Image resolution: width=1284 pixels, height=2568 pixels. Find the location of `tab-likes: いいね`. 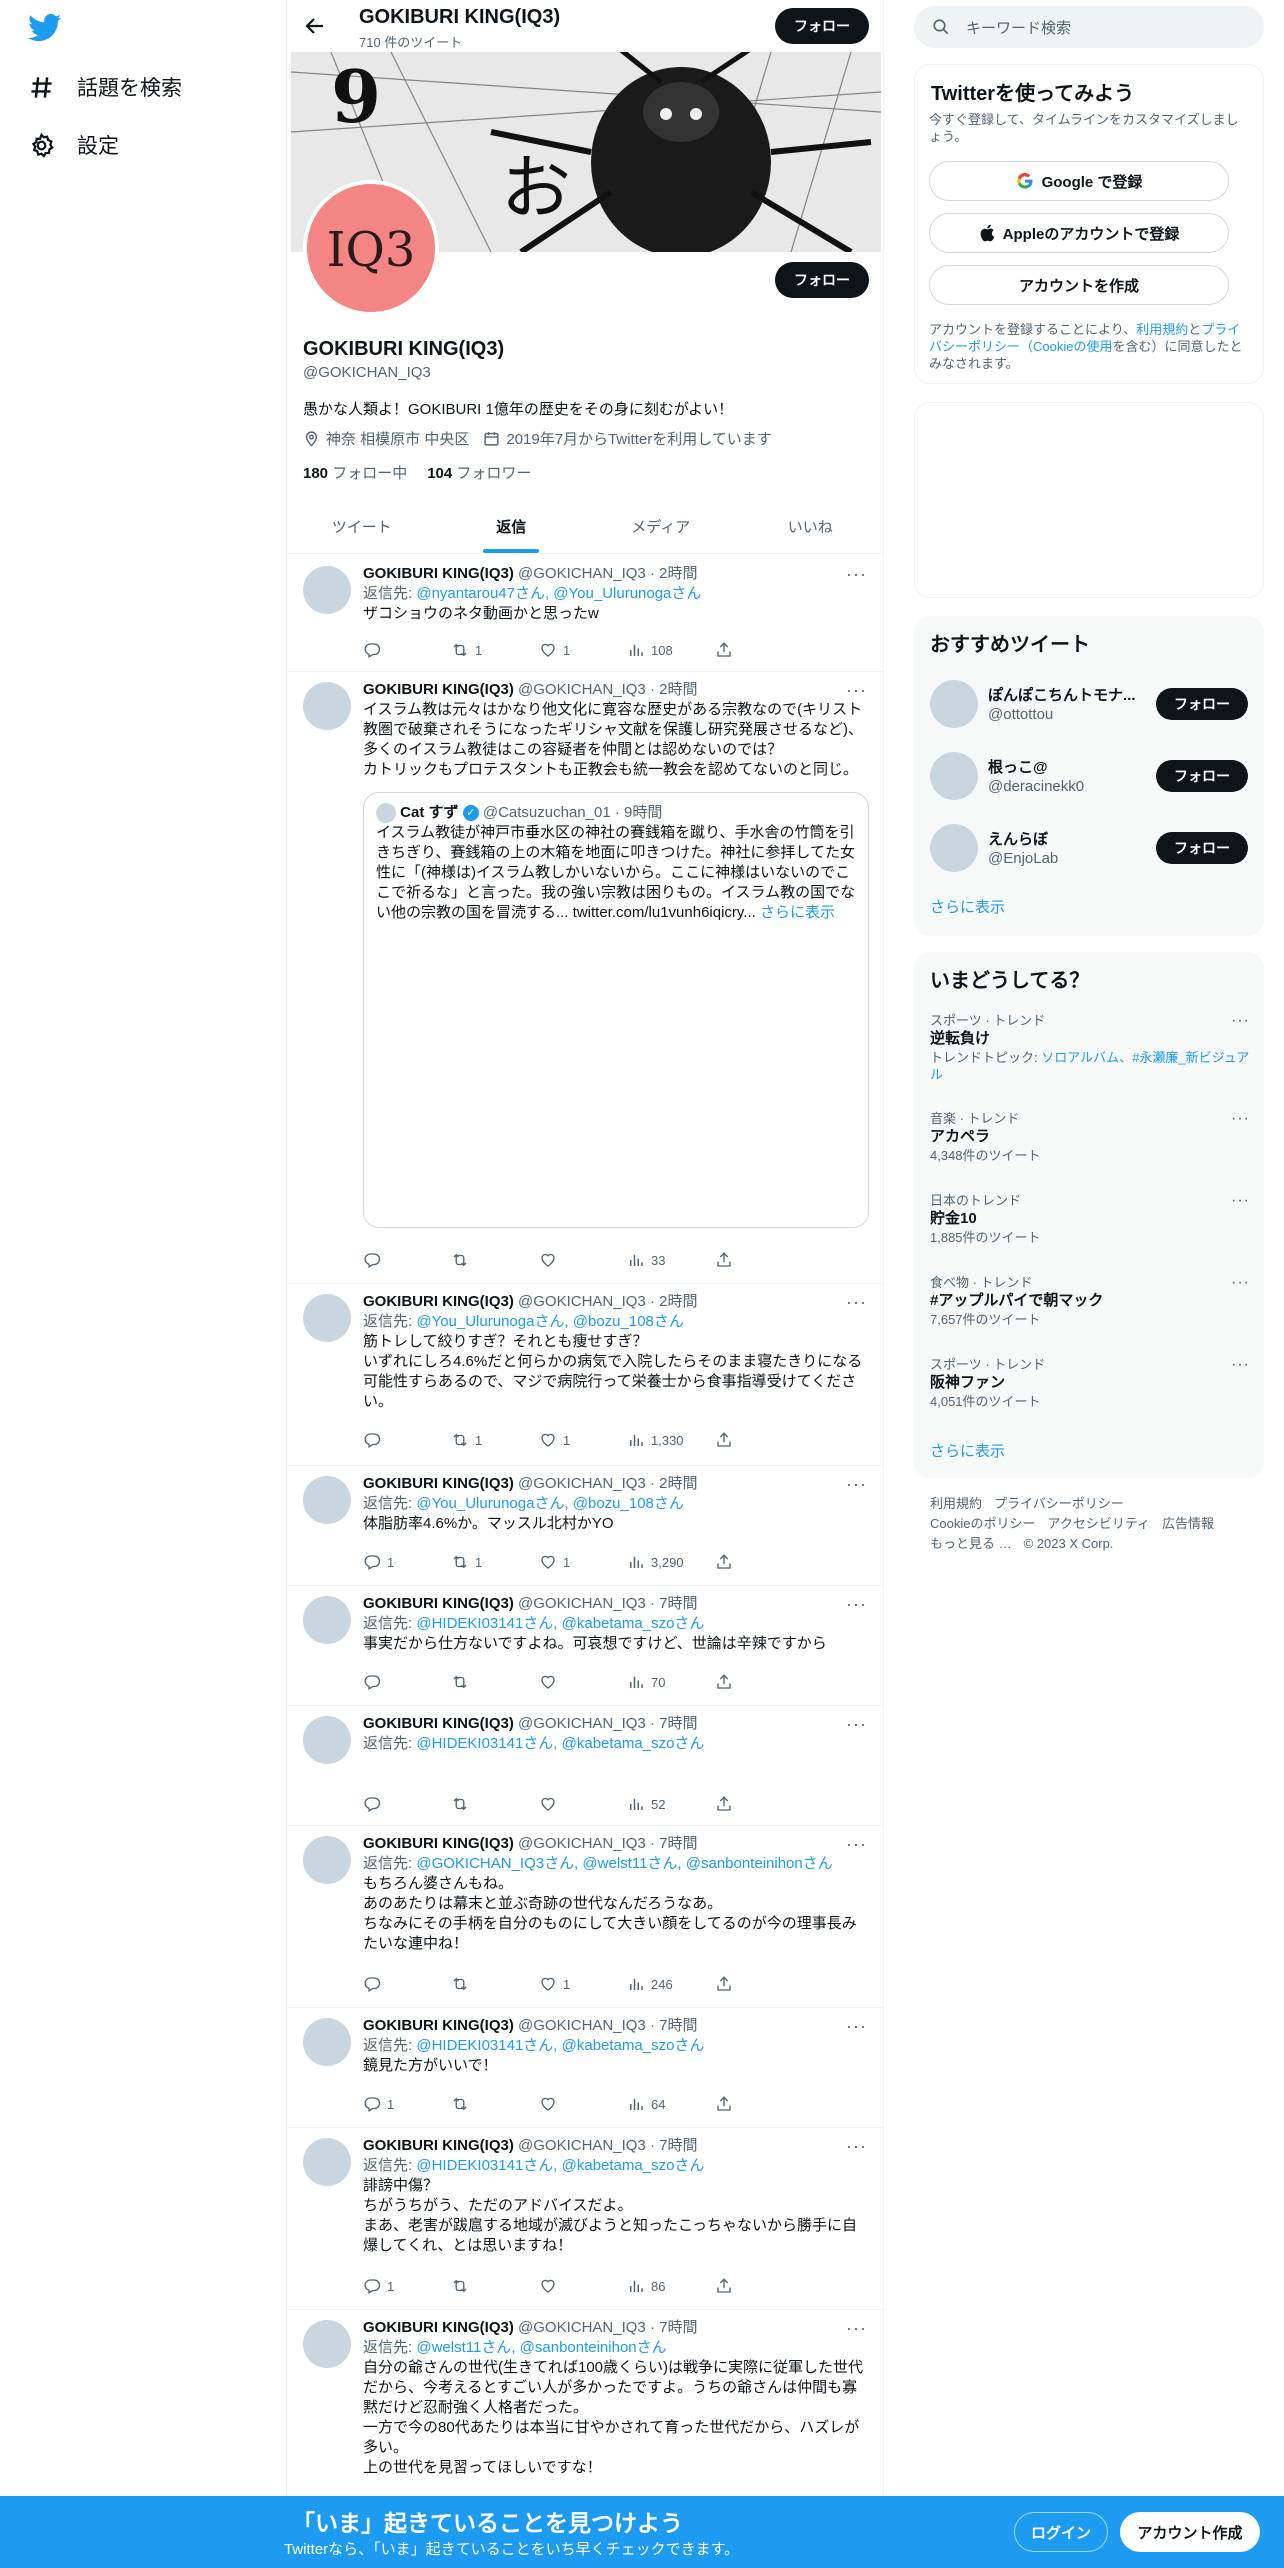

tab-likes: いいね is located at coordinates (810, 526).